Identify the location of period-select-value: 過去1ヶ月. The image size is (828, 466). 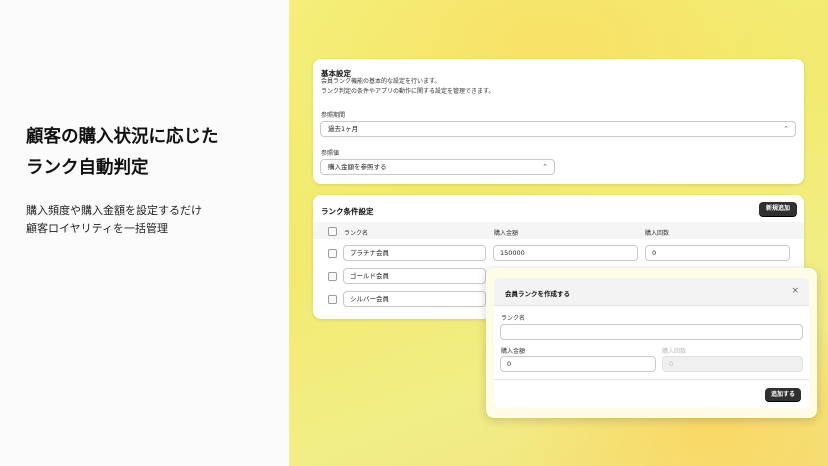
(343, 129).